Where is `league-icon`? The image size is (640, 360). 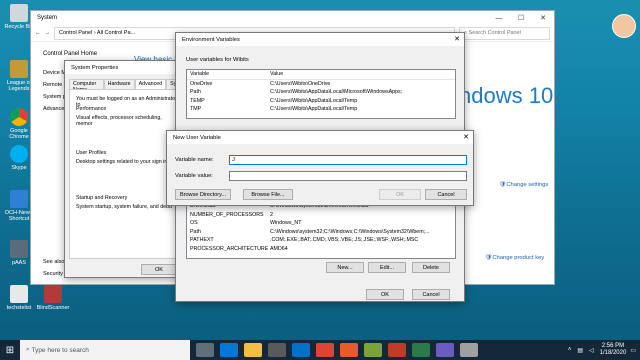 league-icon is located at coordinates (19, 69).